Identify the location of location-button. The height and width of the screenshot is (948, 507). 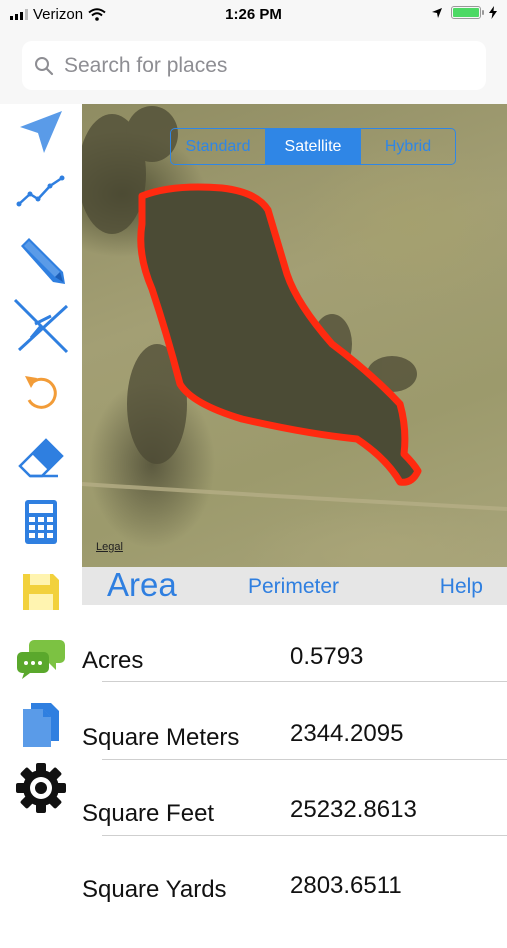
(41, 132).